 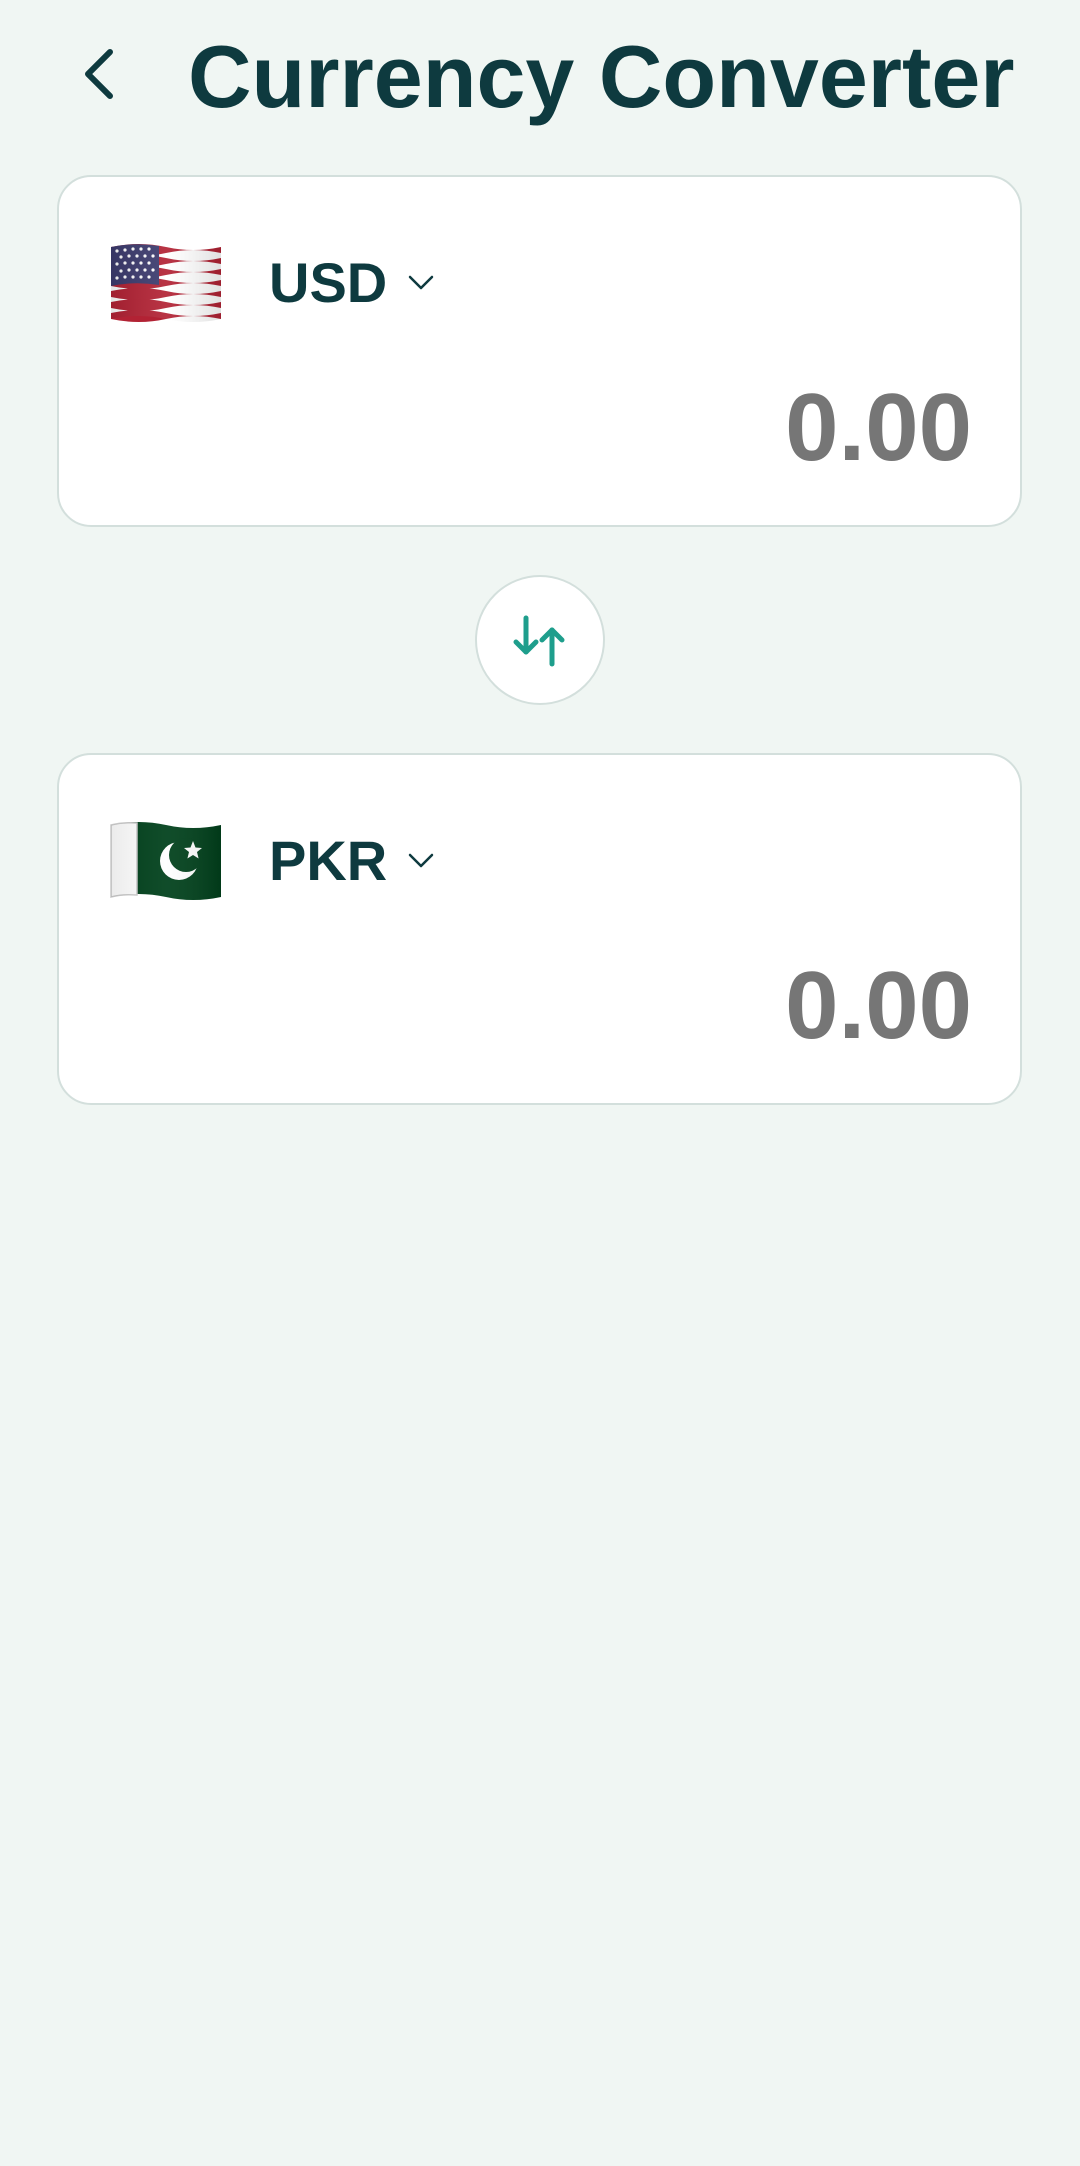 What do you see at coordinates (539, 929) in the screenshot?
I see `to-currency-card: PKR 0.00` at bounding box center [539, 929].